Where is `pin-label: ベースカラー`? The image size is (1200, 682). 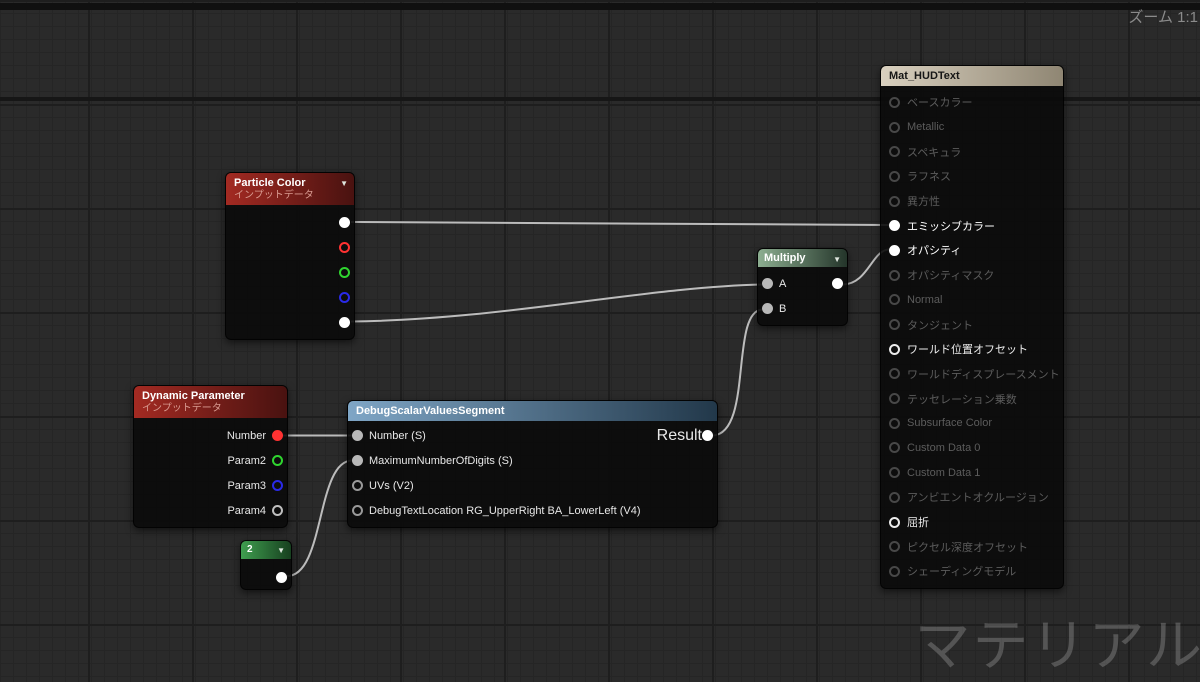
pin-label: ベースカラー is located at coordinates (940, 103).